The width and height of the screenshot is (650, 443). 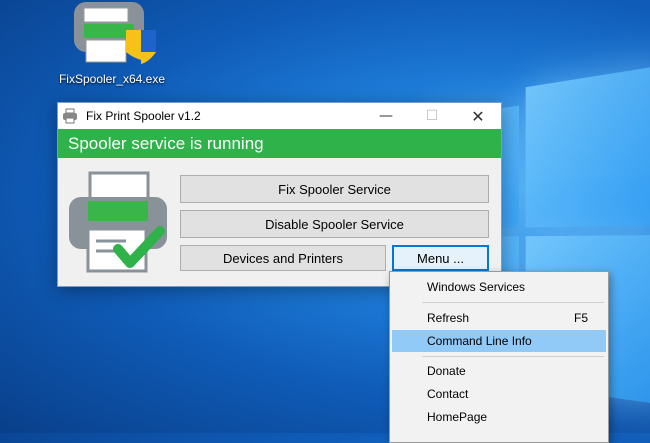 I want to click on minimize-button: —, so click(x=386, y=116).